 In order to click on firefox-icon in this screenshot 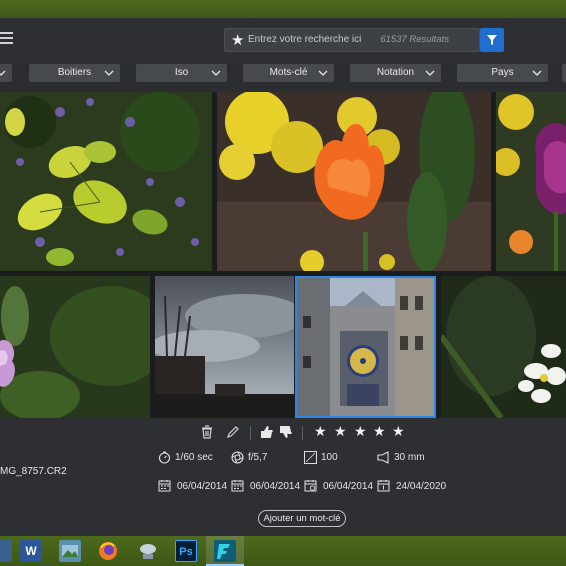, I will do `click(108, 551)`.